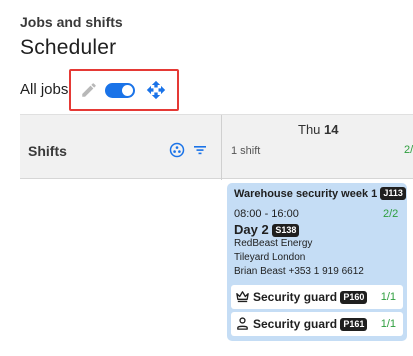  Describe the element at coordinates (273, 243) in the screenshot. I see `company-name: RedBeast Energy` at that location.